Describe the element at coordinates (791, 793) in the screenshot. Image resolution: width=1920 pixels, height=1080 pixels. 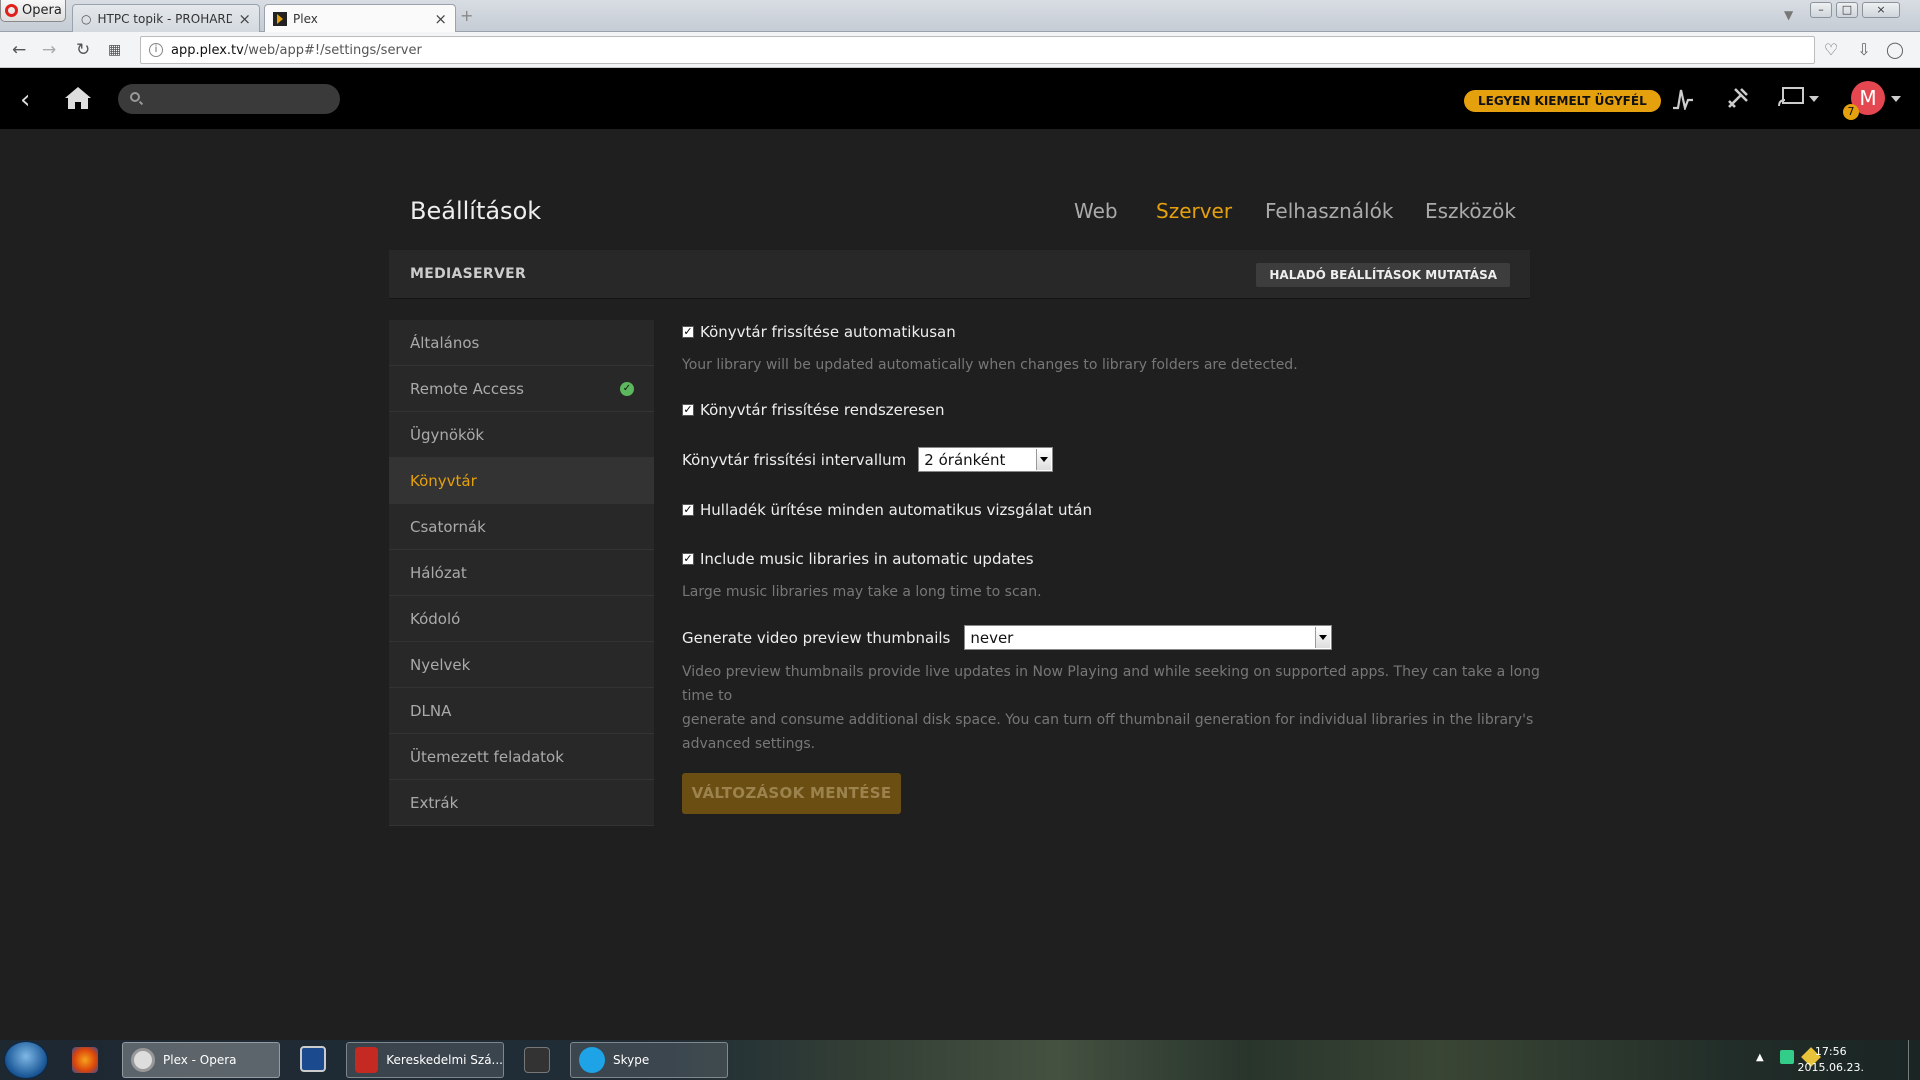
I see `save-changes-button: VÁLTOZÁSOK MENTÉSE` at that location.